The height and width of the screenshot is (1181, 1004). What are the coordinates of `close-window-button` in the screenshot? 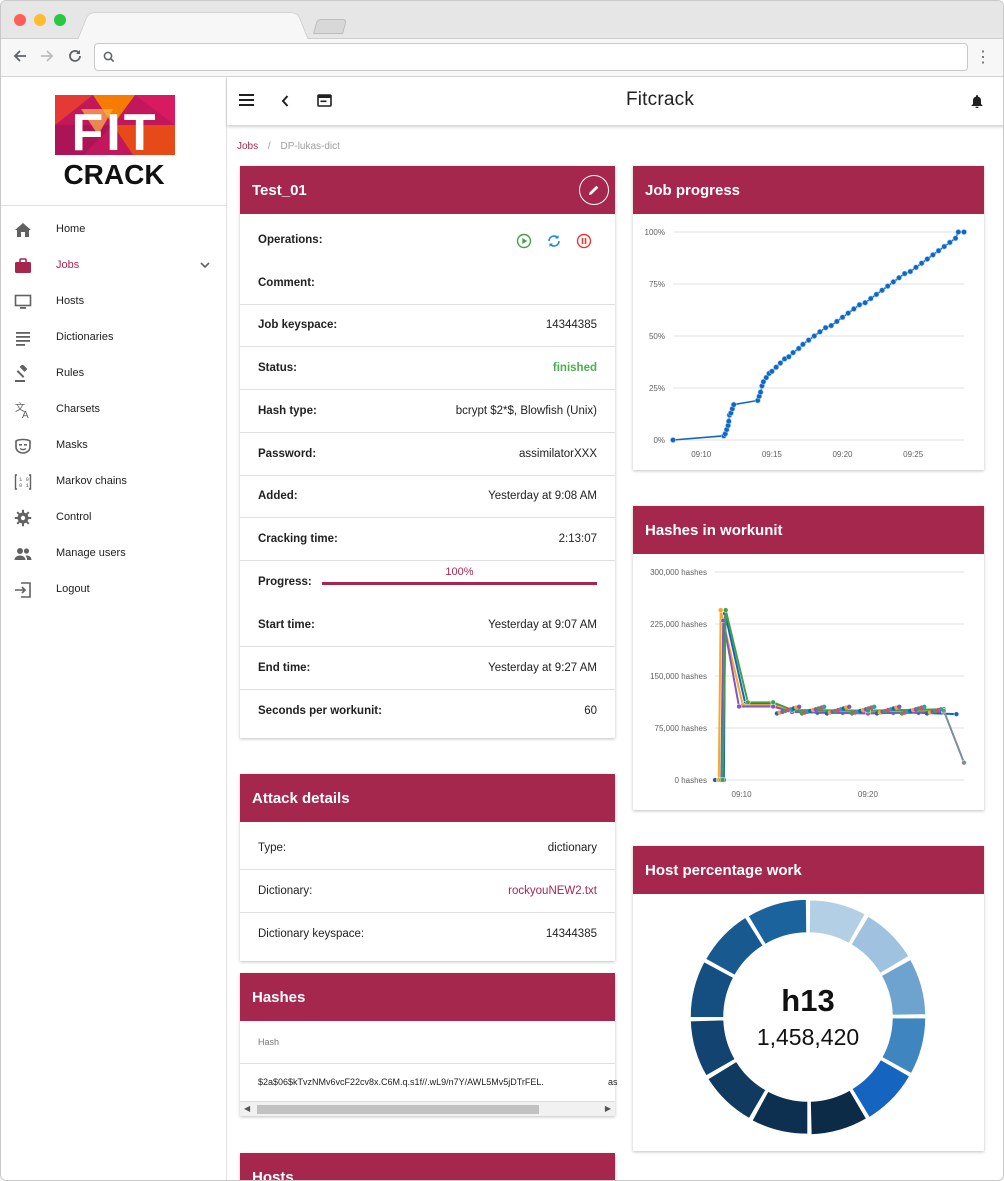 It's located at (20, 20).